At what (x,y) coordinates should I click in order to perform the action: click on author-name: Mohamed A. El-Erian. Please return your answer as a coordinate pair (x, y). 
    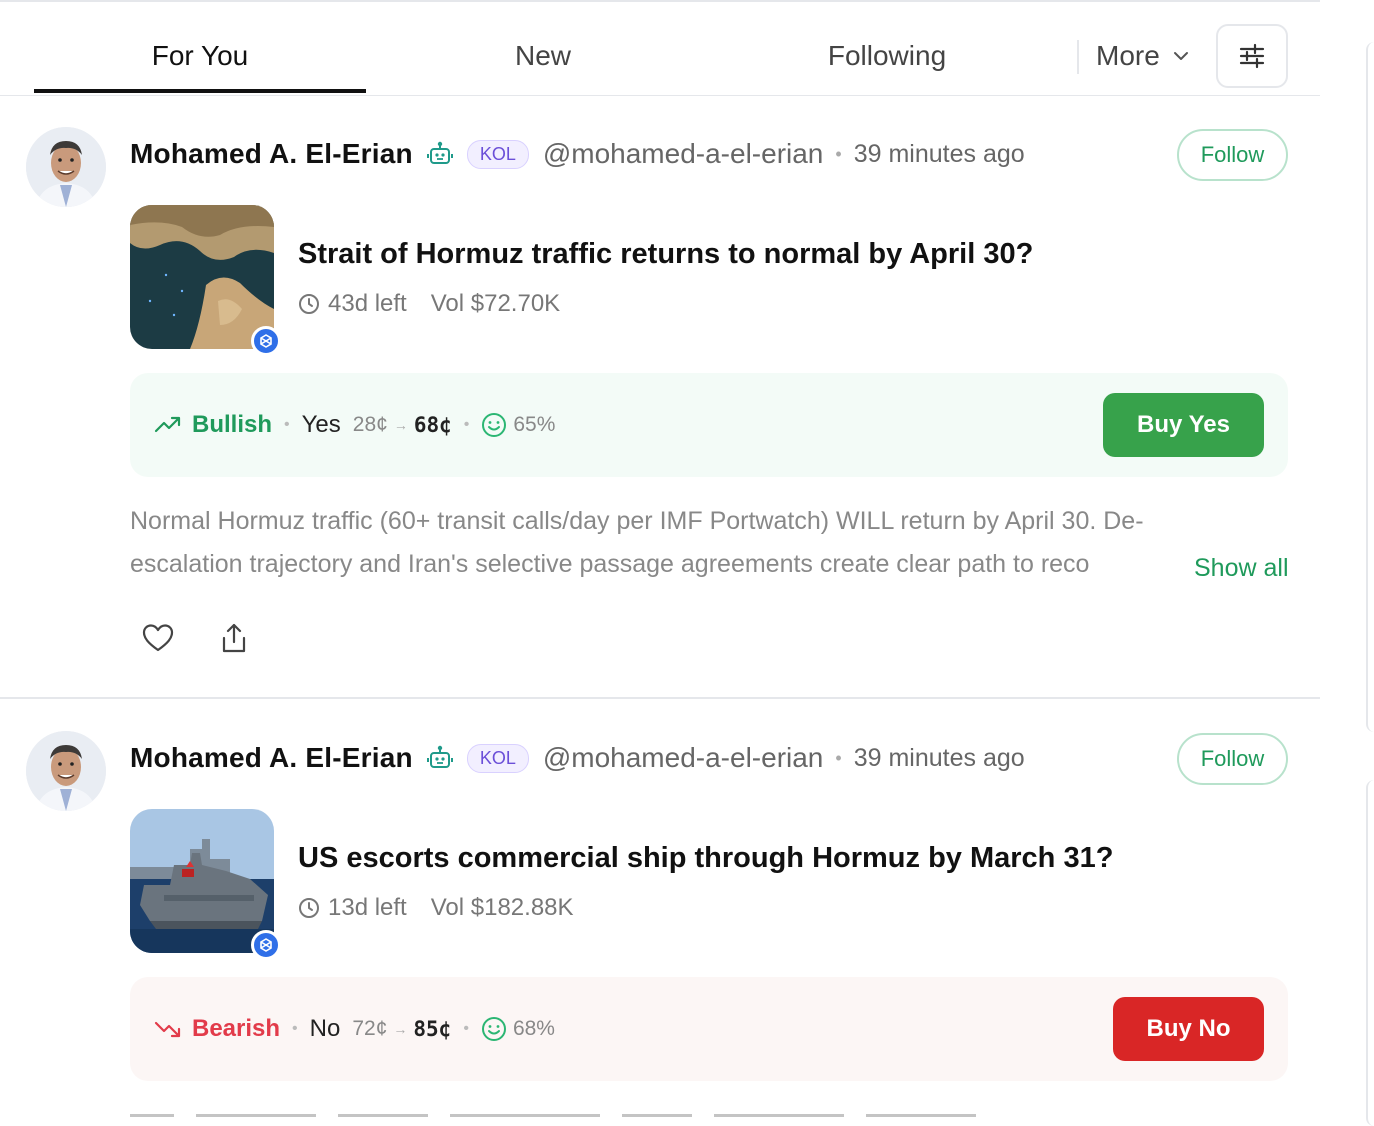
    Looking at the image, I should click on (271, 758).